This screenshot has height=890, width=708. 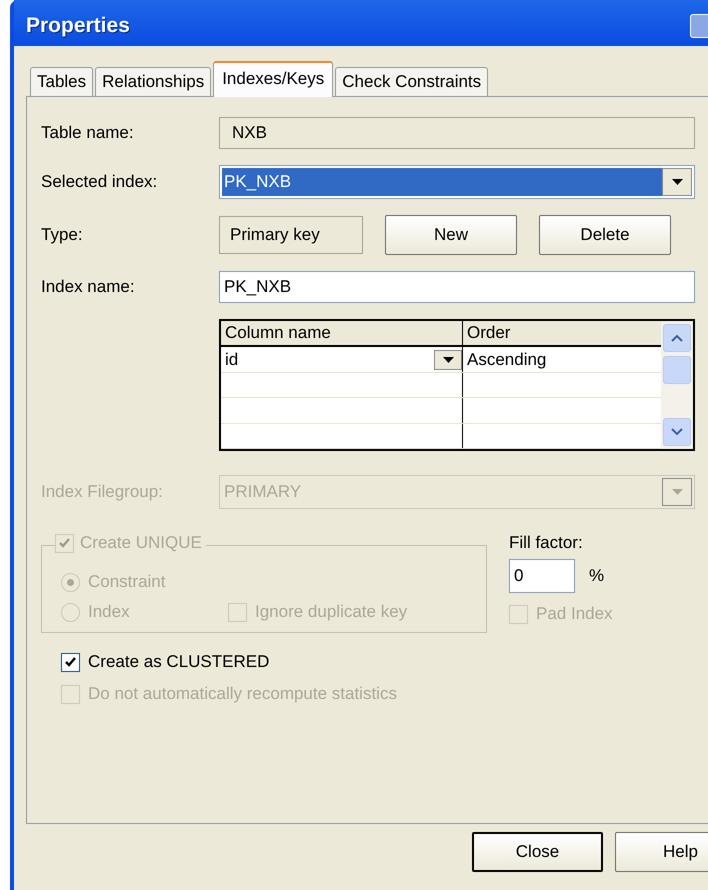 What do you see at coordinates (605, 235) in the screenshot?
I see `action-button: Delete` at bounding box center [605, 235].